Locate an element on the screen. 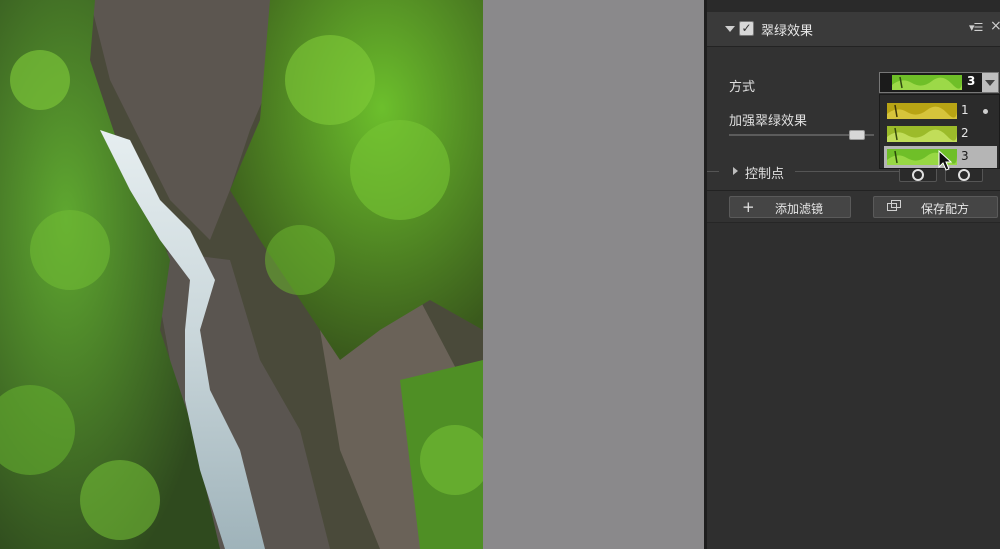 The height and width of the screenshot is (549, 1000). method-preview-swatch is located at coordinates (927, 82).